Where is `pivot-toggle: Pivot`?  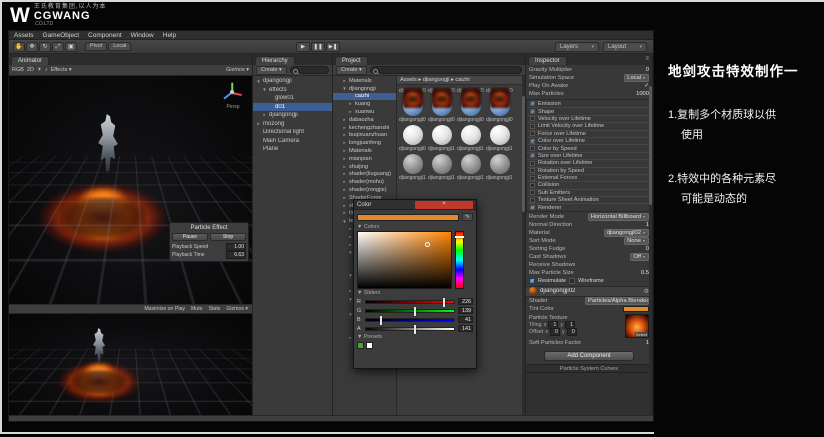
pivot-toggle: Pivot is located at coordinates (96, 46).